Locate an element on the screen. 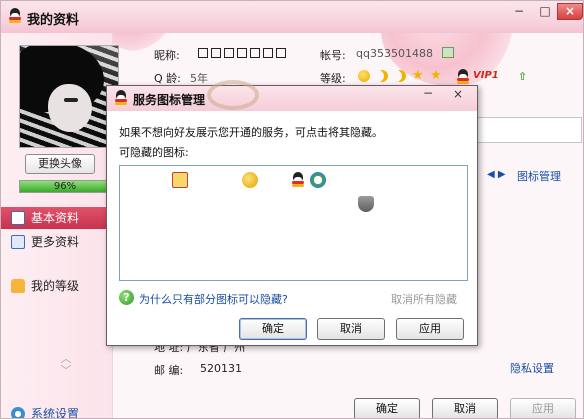 The height and width of the screenshot is (419, 584). dialog-cancel-button: 取消 is located at coordinates (351, 329).